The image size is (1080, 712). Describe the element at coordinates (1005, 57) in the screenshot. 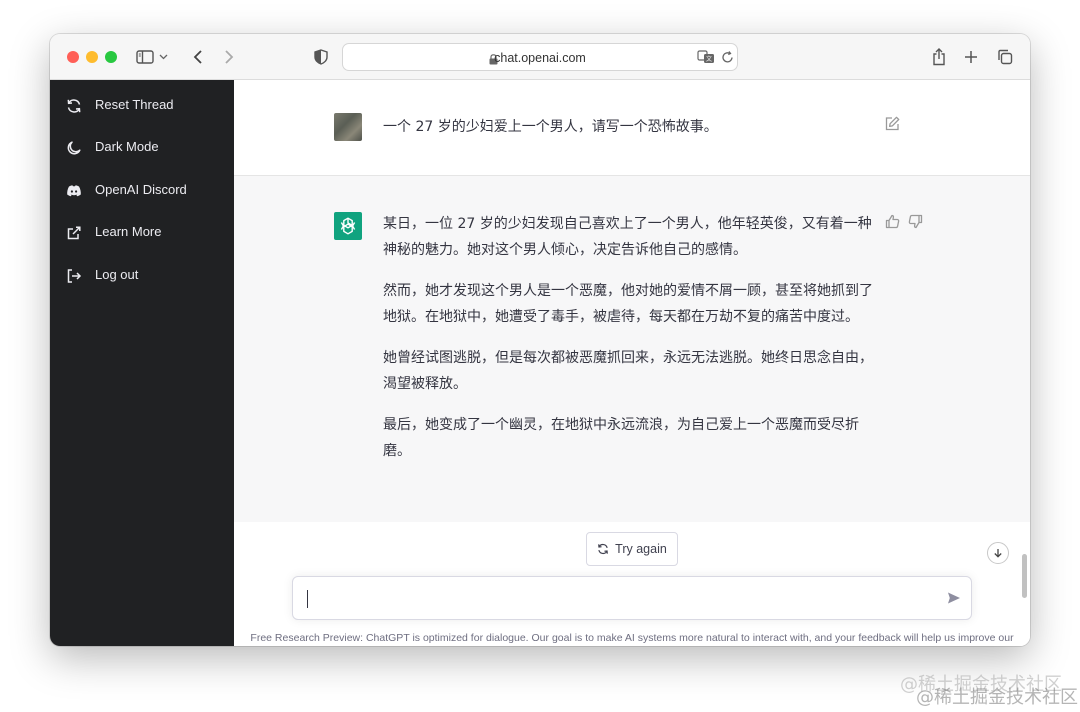

I see `tab-overview-icon` at that location.